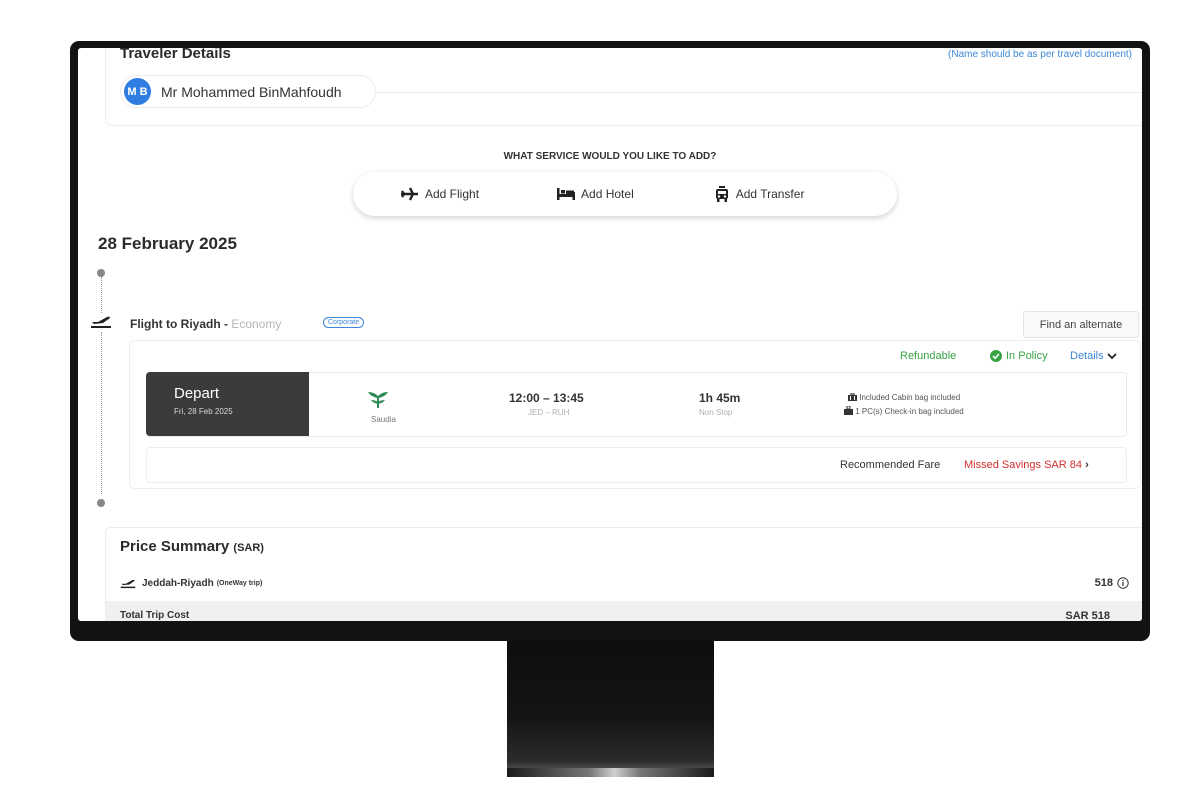 Image resolution: width=1200 pixels, height=800 pixels. I want to click on luggage-icon, so click(852, 396).